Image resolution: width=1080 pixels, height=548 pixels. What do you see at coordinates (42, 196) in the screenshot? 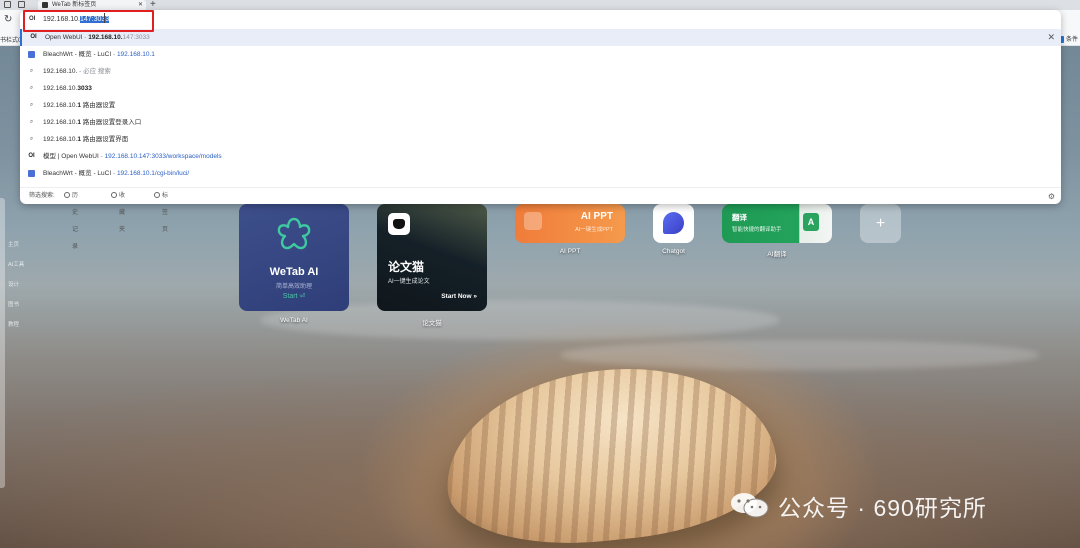
I see `filter-search-label: 筛选搜索:` at bounding box center [42, 196].